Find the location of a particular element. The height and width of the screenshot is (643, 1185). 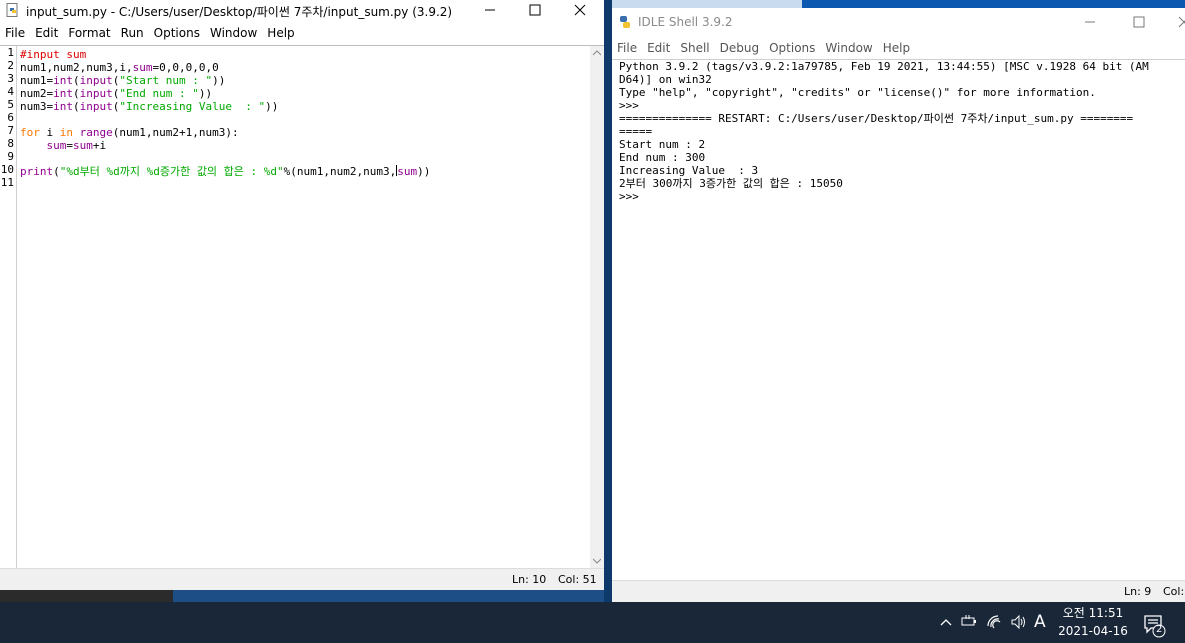

editor-status-bar: Ln: 10 Col: 51 is located at coordinates (302, 579).